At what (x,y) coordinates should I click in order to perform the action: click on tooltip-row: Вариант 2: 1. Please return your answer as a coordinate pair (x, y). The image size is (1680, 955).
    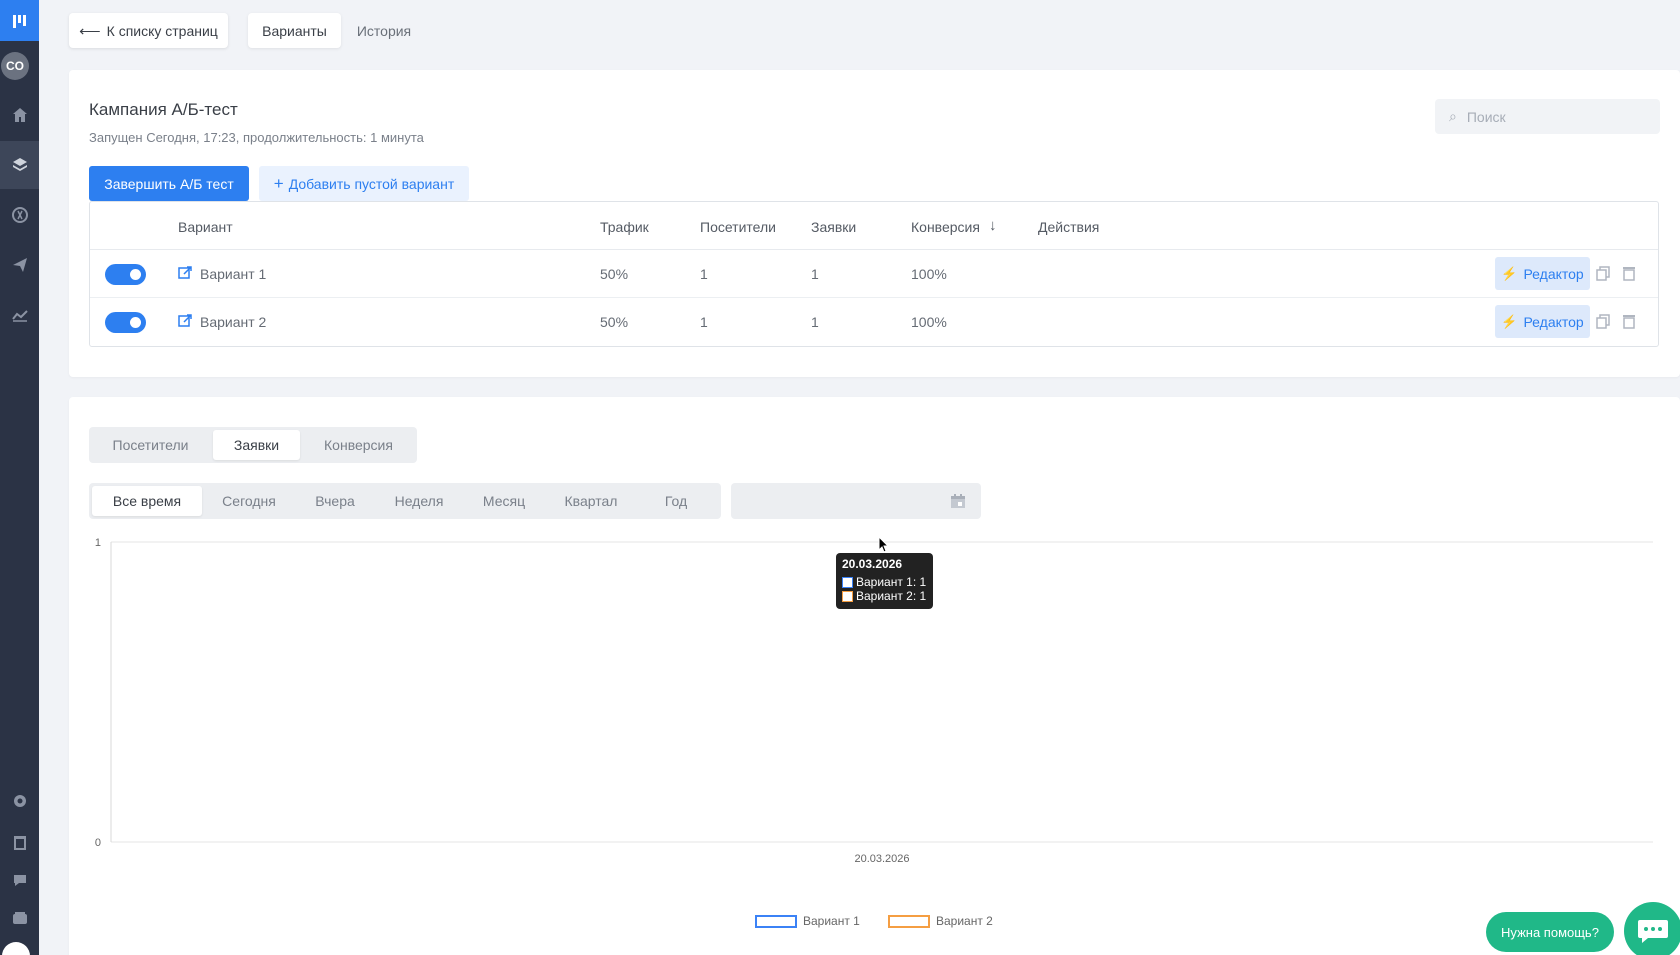
    Looking at the image, I should click on (884, 596).